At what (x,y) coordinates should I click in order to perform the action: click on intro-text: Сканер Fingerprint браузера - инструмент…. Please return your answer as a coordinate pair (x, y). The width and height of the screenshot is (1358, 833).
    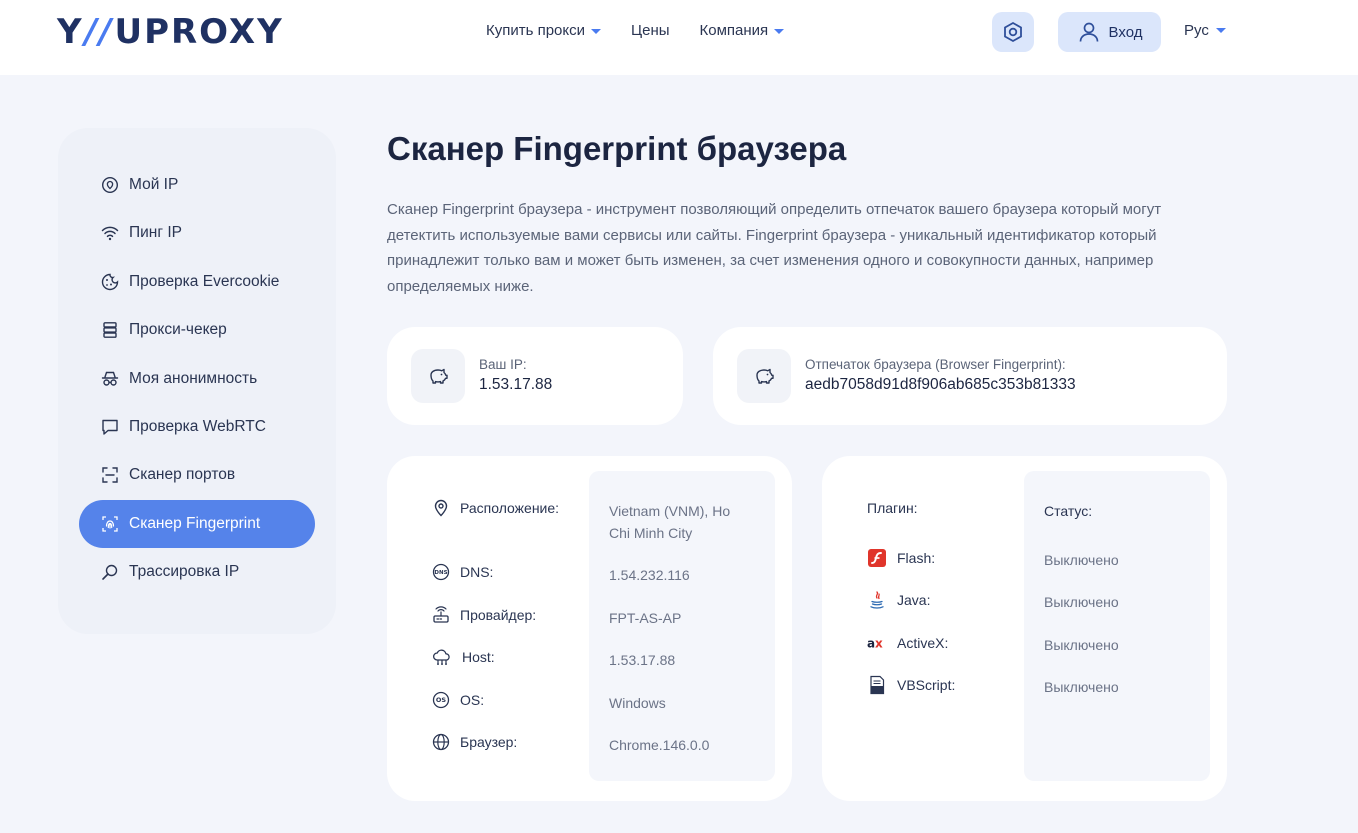
    Looking at the image, I should click on (774, 248).